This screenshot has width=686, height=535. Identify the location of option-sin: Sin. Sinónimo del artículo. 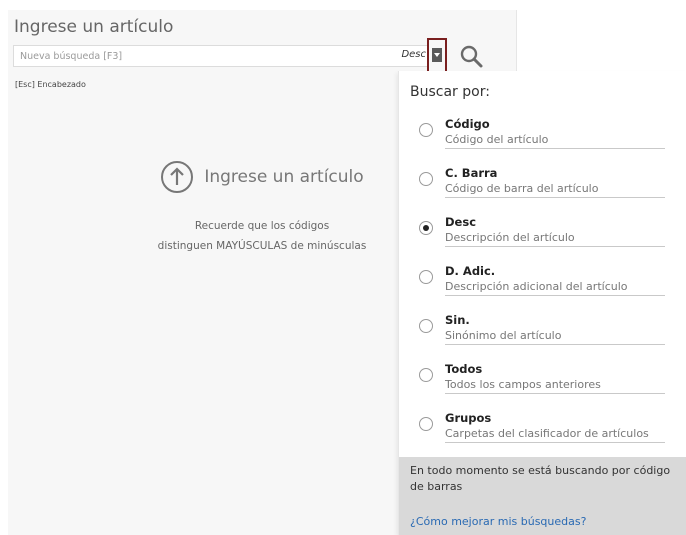
(543, 333).